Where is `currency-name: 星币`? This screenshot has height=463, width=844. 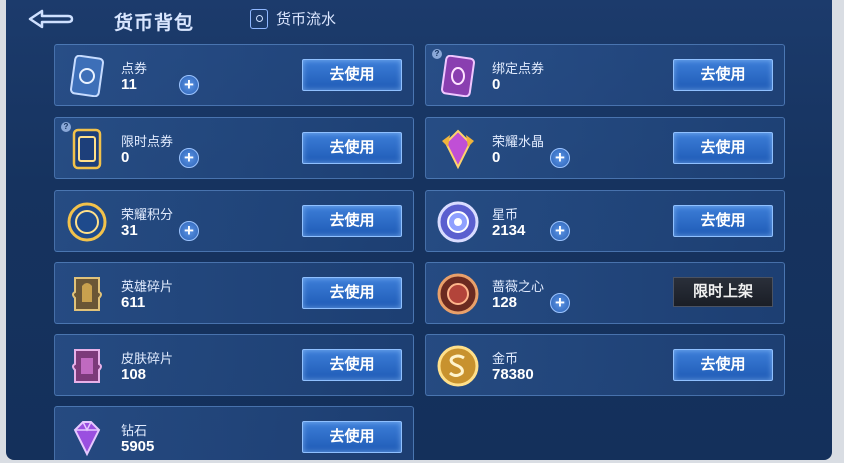 currency-name: 星币 is located at coordinates (505, 214).